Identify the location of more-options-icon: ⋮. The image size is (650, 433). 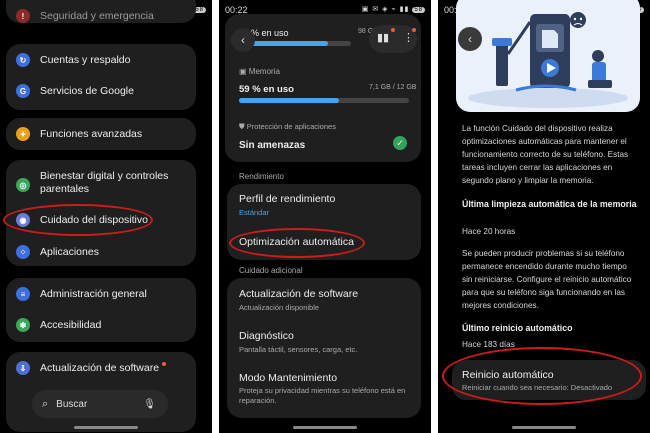
(408, 37).